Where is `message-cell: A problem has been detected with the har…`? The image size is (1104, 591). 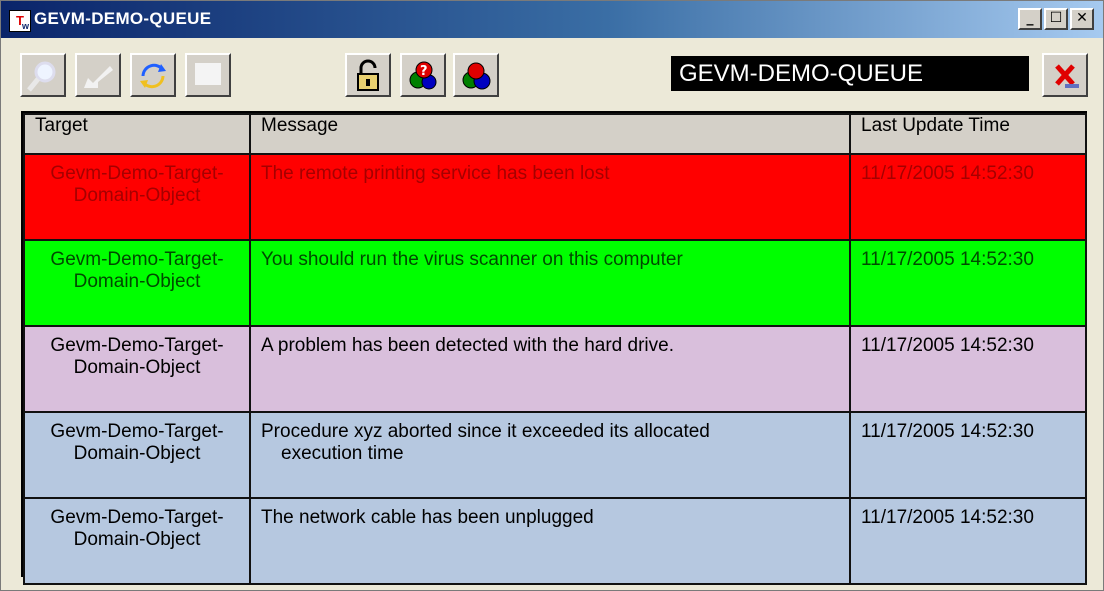
message-cell: A problem has been detected with the har… is located at coordinates (550, 369).